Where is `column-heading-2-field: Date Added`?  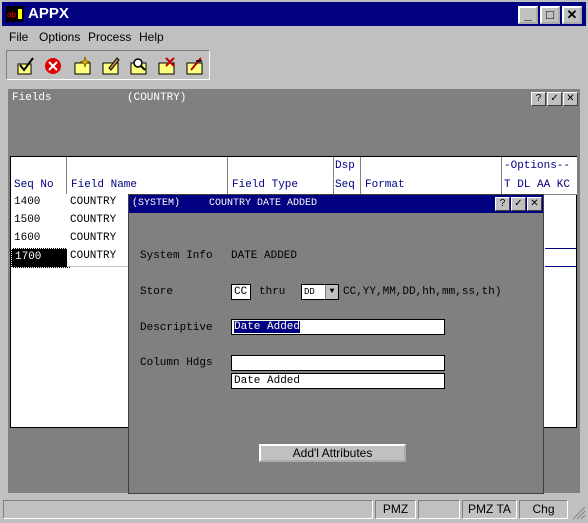 column-heading-2-field: Date Added is located at coordinates (338, 381).